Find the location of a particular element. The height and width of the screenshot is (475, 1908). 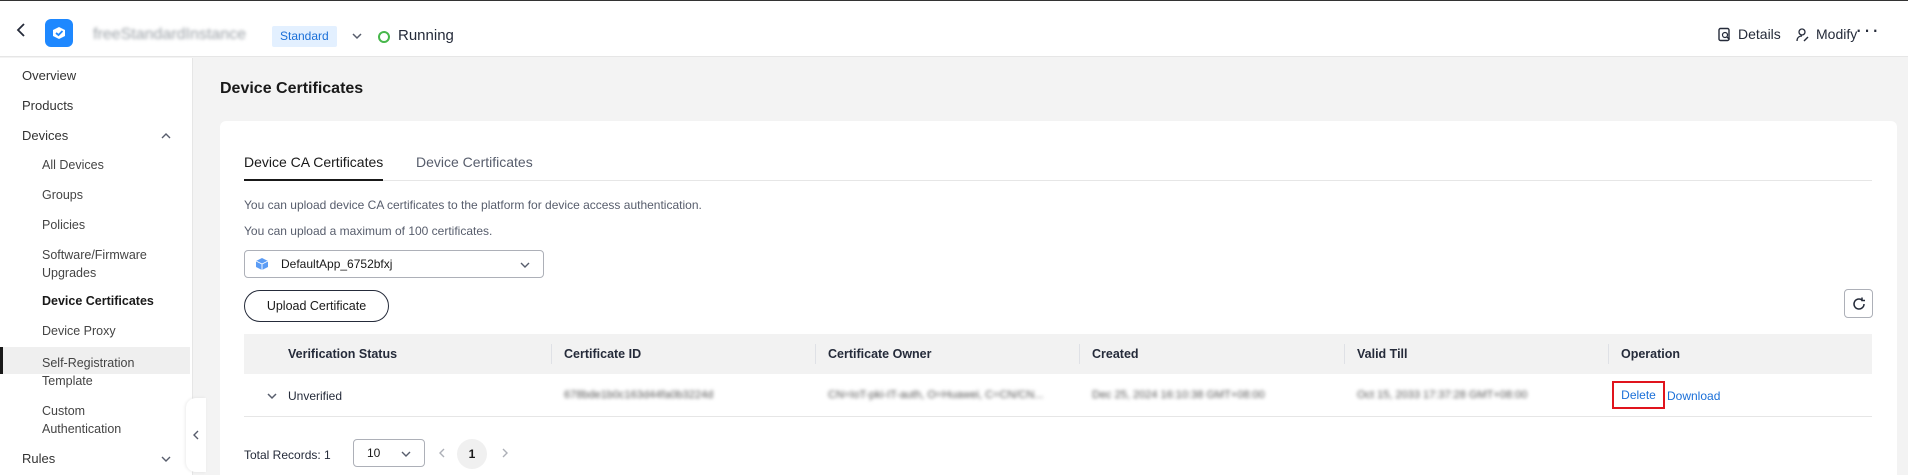

instance-name: freeStandardInstance is located at coordinates (169, 34).